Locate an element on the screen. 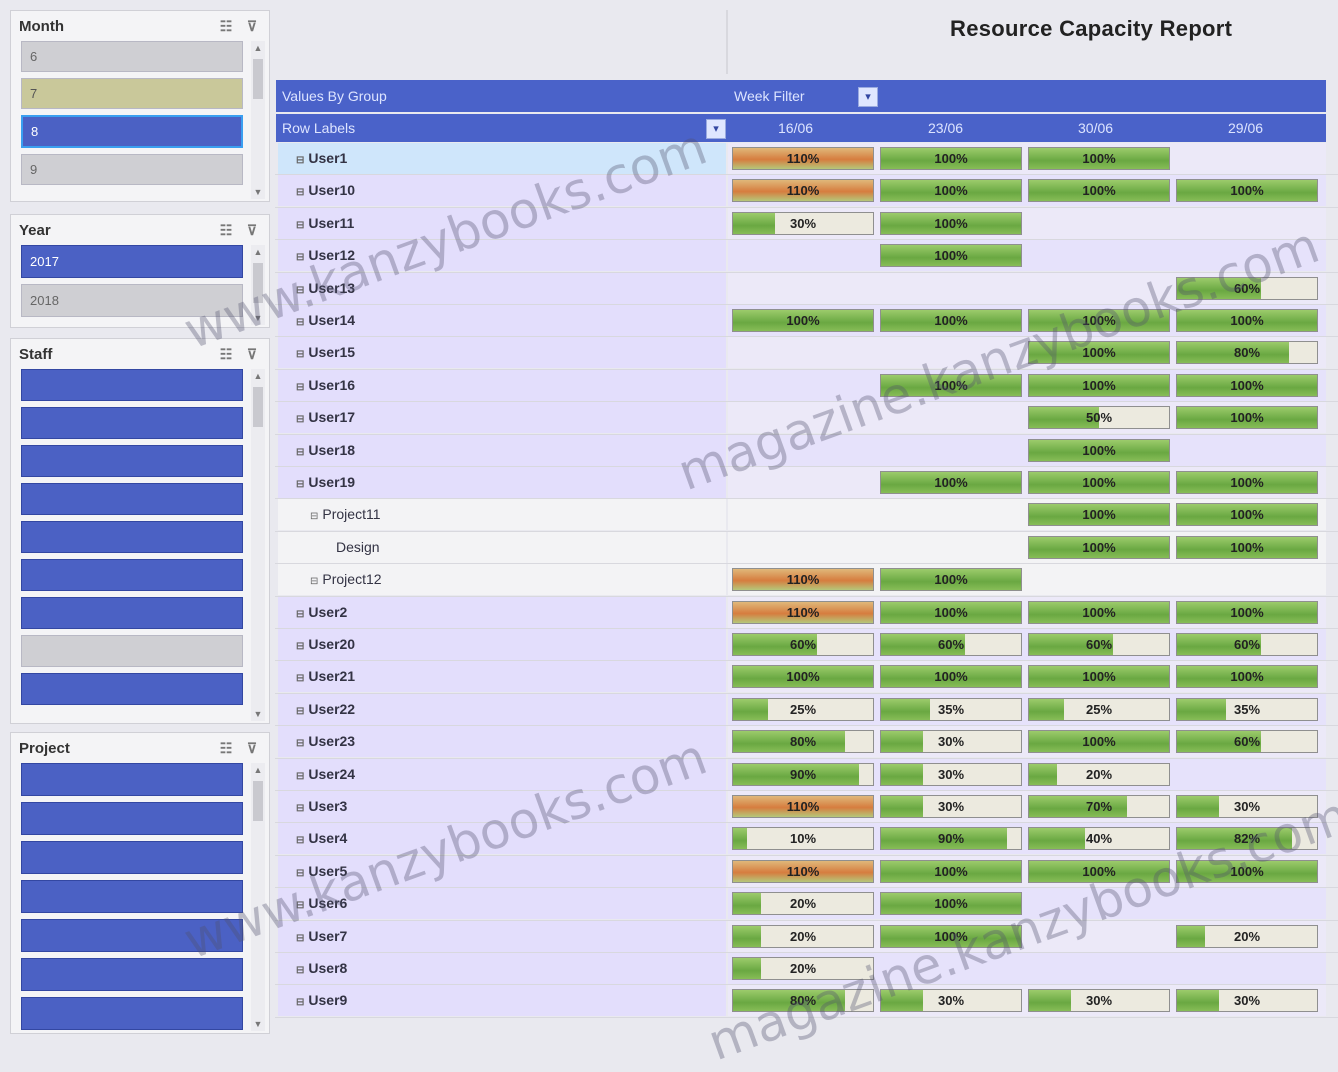 This screenshot has height=1072, width=1338. capacity-cell: 70% is located at coordinates (1099, 806).